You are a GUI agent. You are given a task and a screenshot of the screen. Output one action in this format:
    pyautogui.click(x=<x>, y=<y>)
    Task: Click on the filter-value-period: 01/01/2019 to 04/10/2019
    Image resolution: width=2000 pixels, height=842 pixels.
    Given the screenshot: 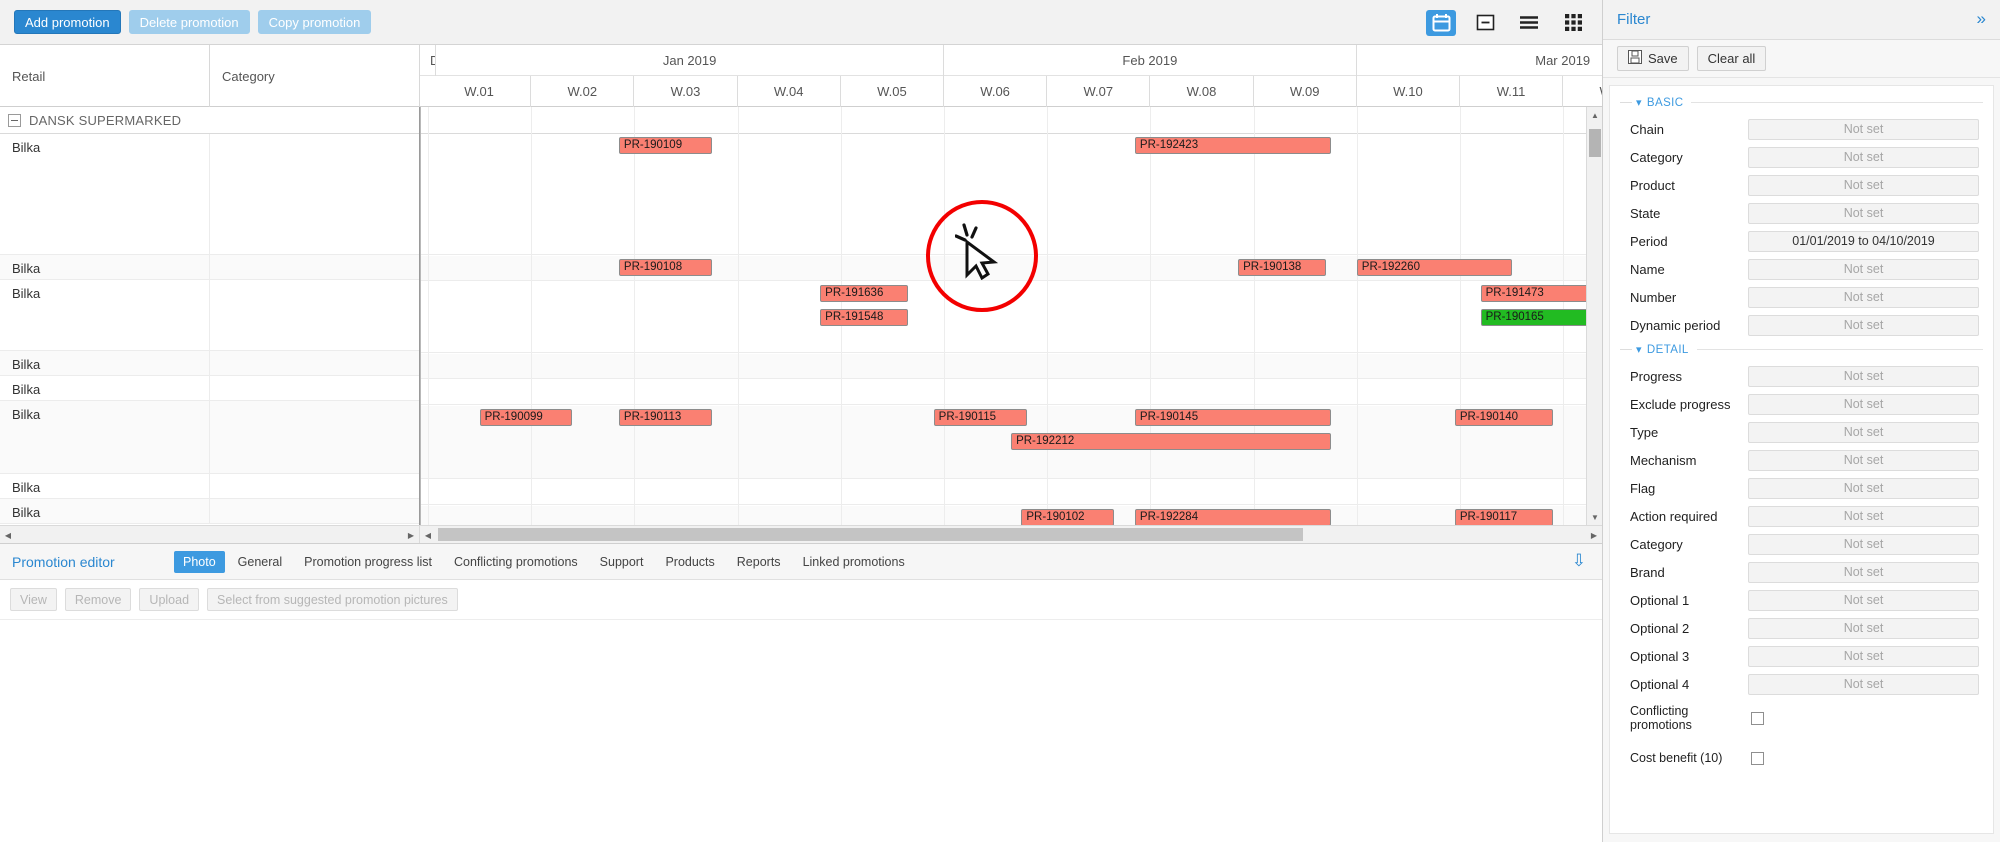 What is the action you would take?
    pyautogui.click(x=1863, y=241)
    